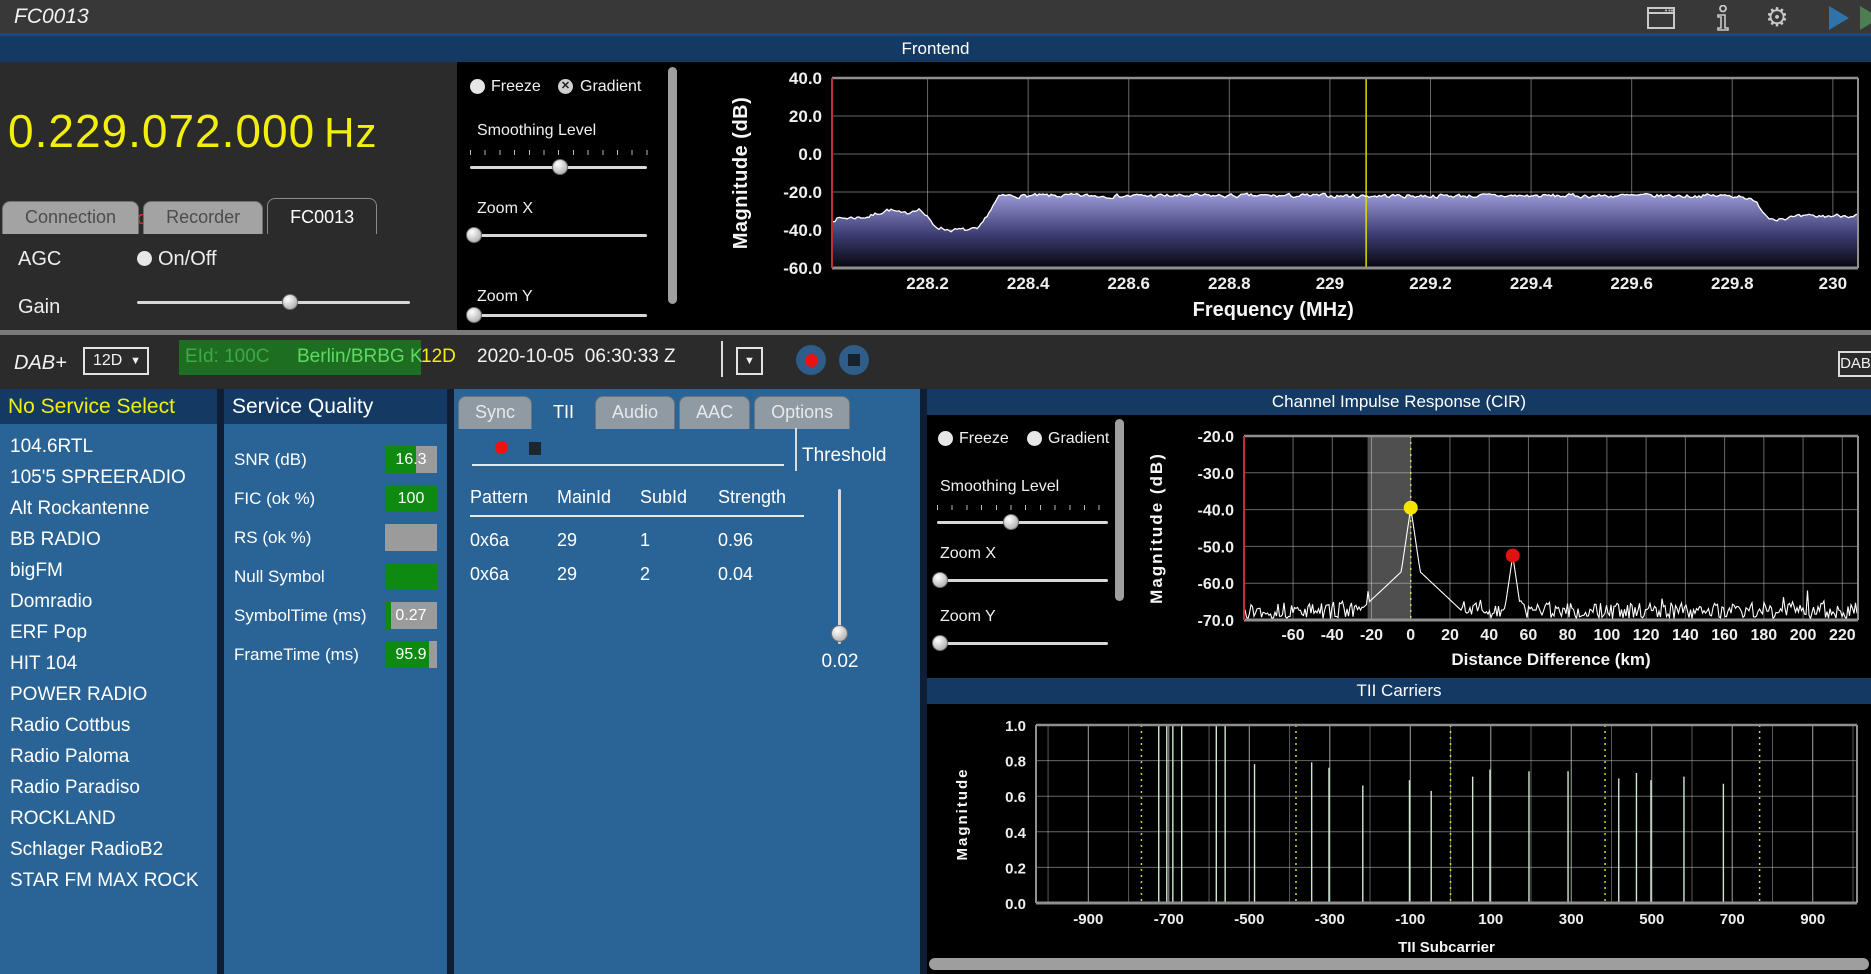  I want to click on svg-text: 229.6, so click(1631, 283).